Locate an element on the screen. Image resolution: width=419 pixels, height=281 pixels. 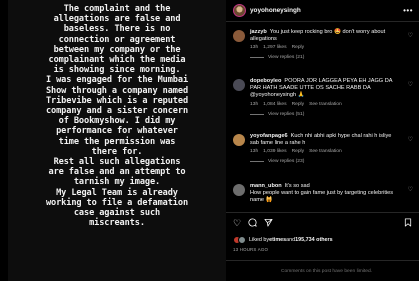
view-replies-button: View replies (23) is located at coordinates (331, 161).